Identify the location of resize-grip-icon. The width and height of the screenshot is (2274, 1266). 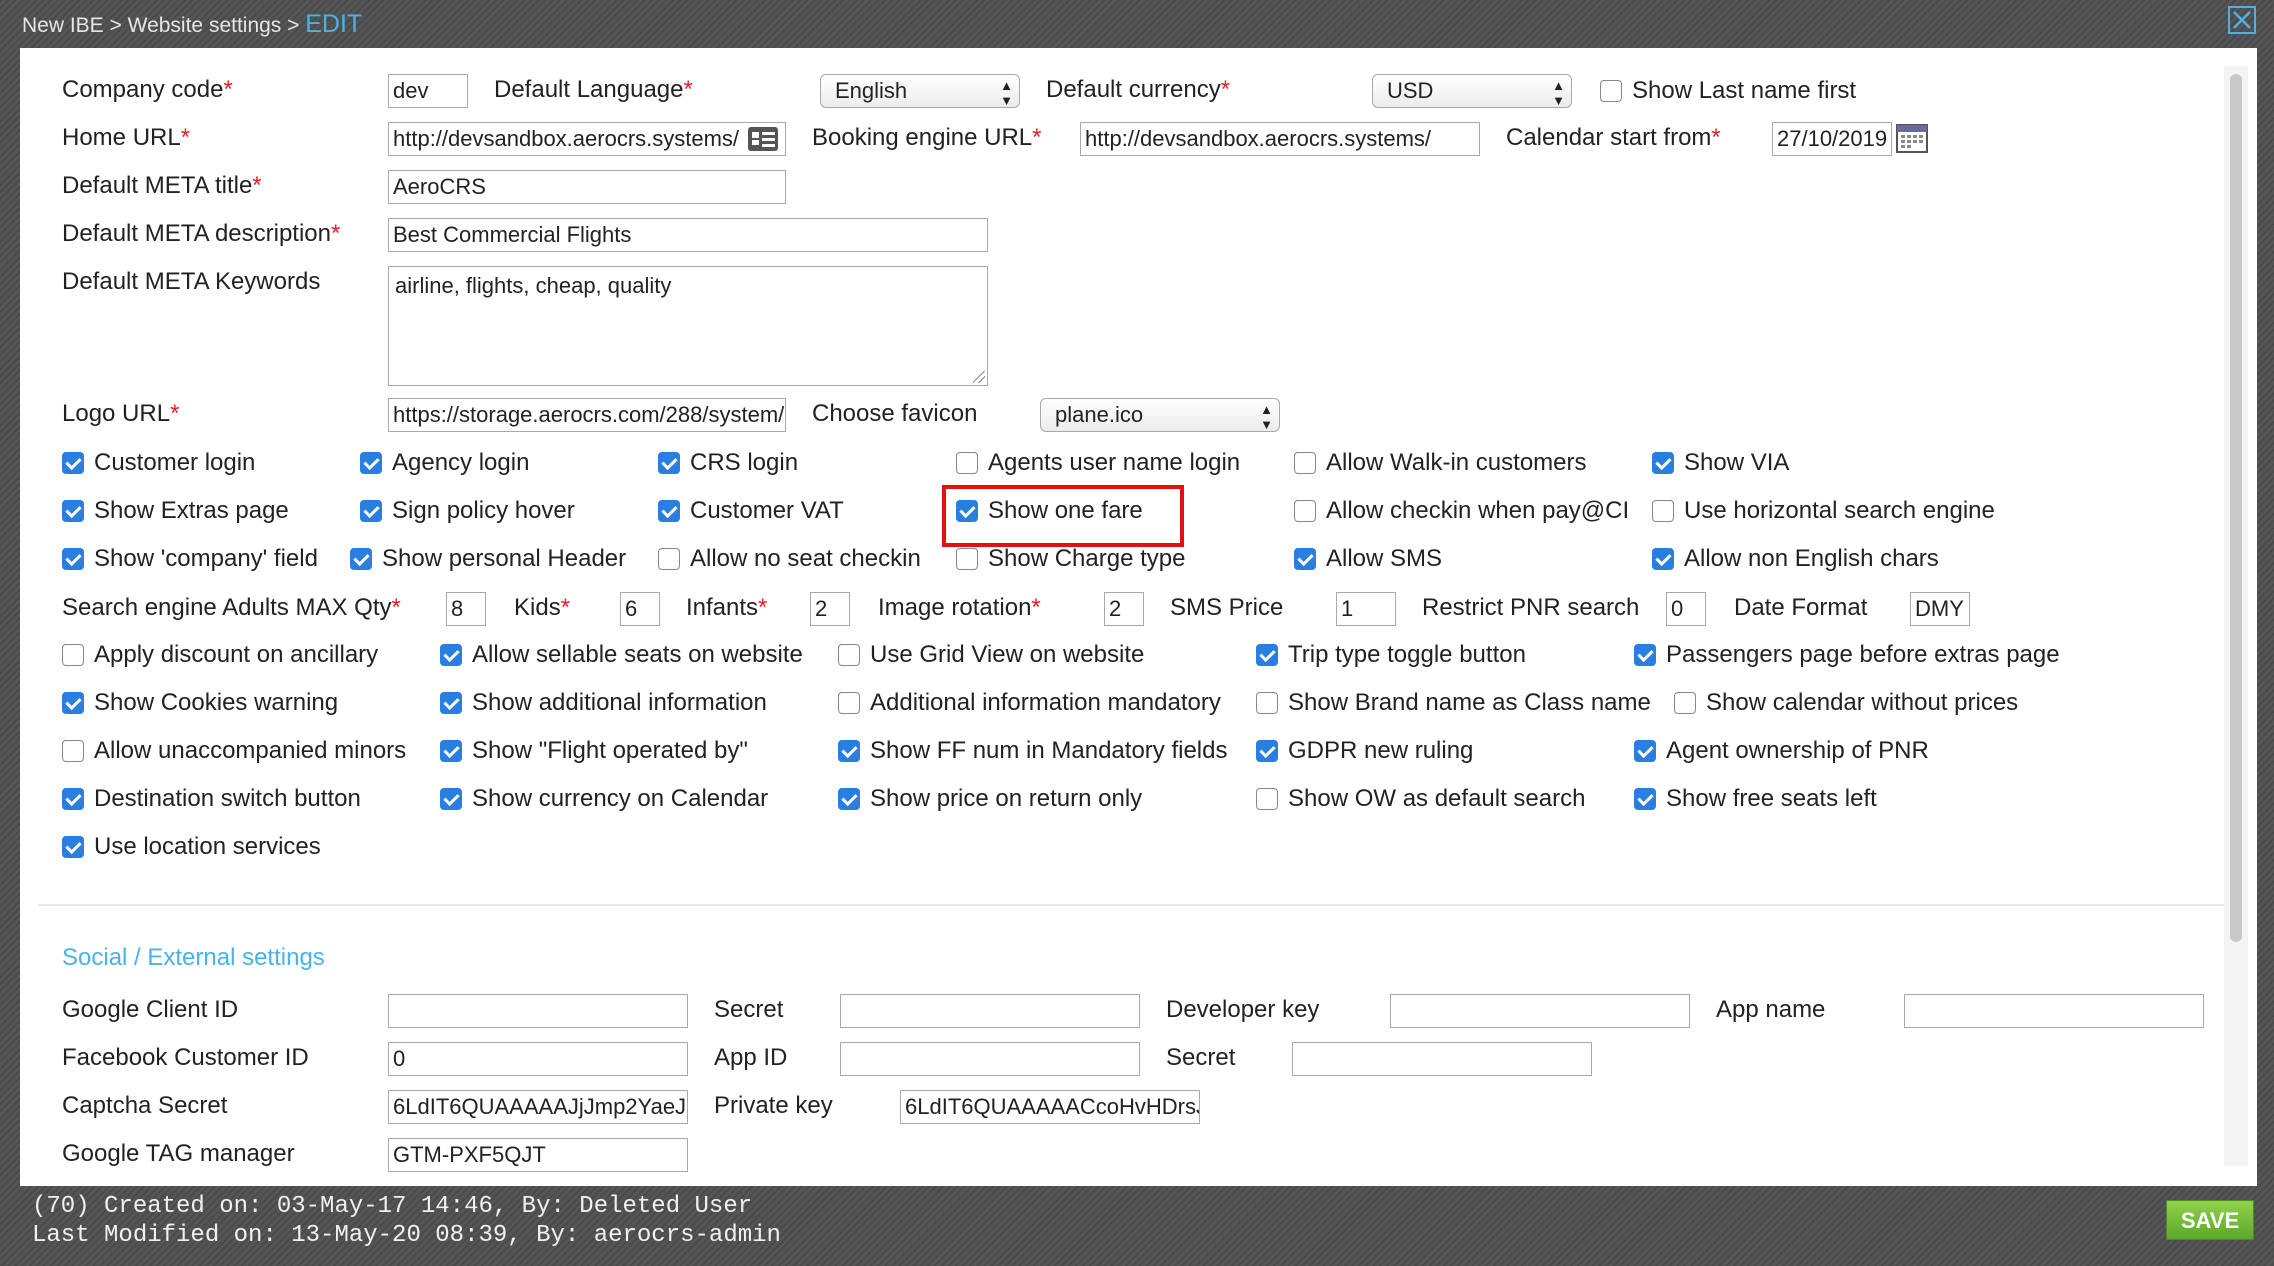
(979, 377).